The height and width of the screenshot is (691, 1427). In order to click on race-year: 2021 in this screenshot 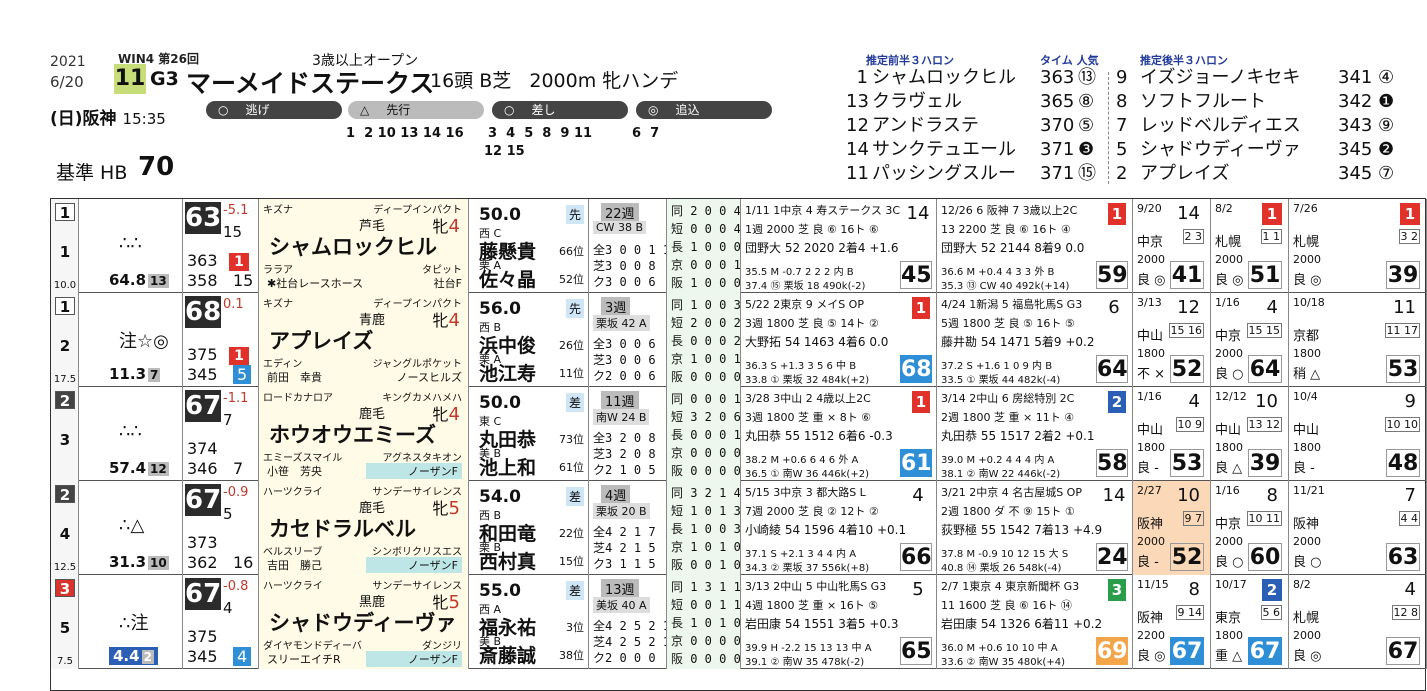, I will do `click(68, 62)`.